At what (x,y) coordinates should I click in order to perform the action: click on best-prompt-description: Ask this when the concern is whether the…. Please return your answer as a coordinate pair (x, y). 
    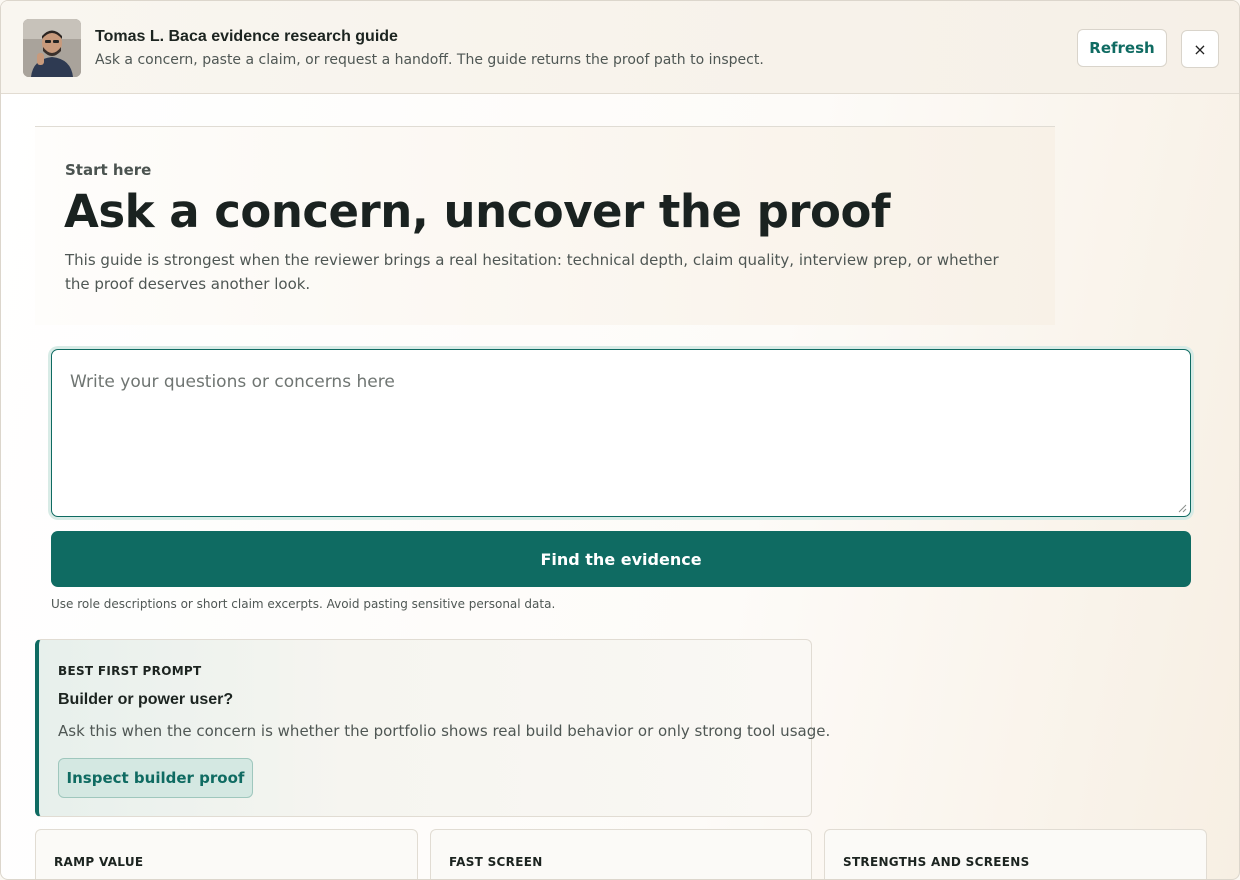
    Looking at the image, I should click on (444, 731).